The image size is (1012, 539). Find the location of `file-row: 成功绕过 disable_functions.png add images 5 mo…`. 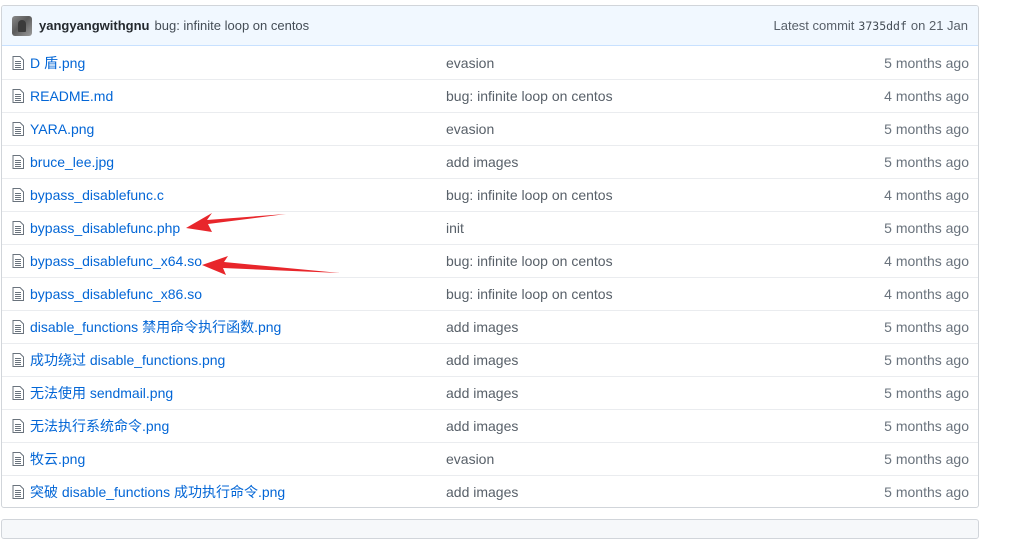

file-row: 成功绕过 disable_functions.png add images 5 mo… is located at coordinates (490, 359).